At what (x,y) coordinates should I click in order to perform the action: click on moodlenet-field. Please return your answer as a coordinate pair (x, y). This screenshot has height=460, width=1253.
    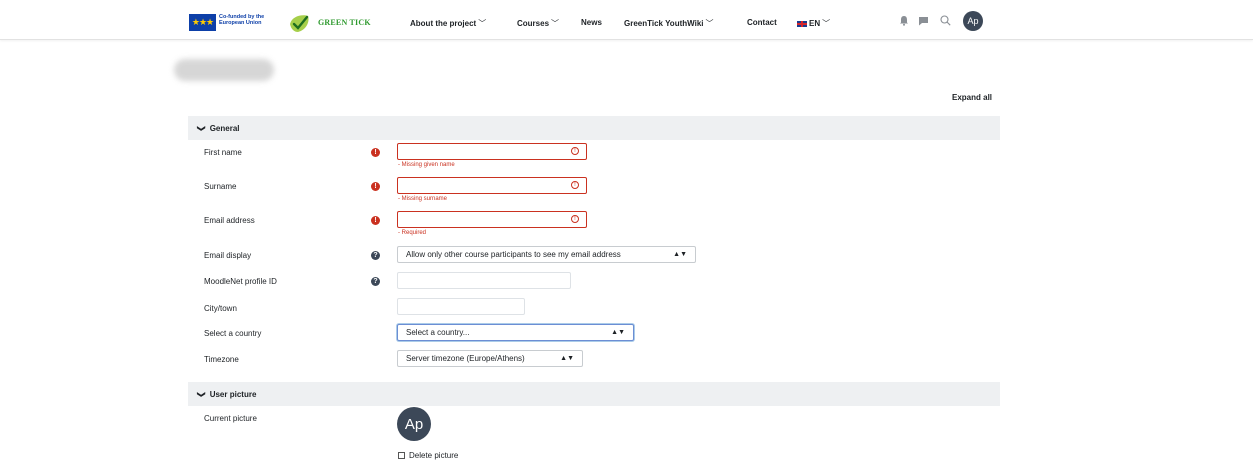
    Looking at the image, I should click on (484, 280).